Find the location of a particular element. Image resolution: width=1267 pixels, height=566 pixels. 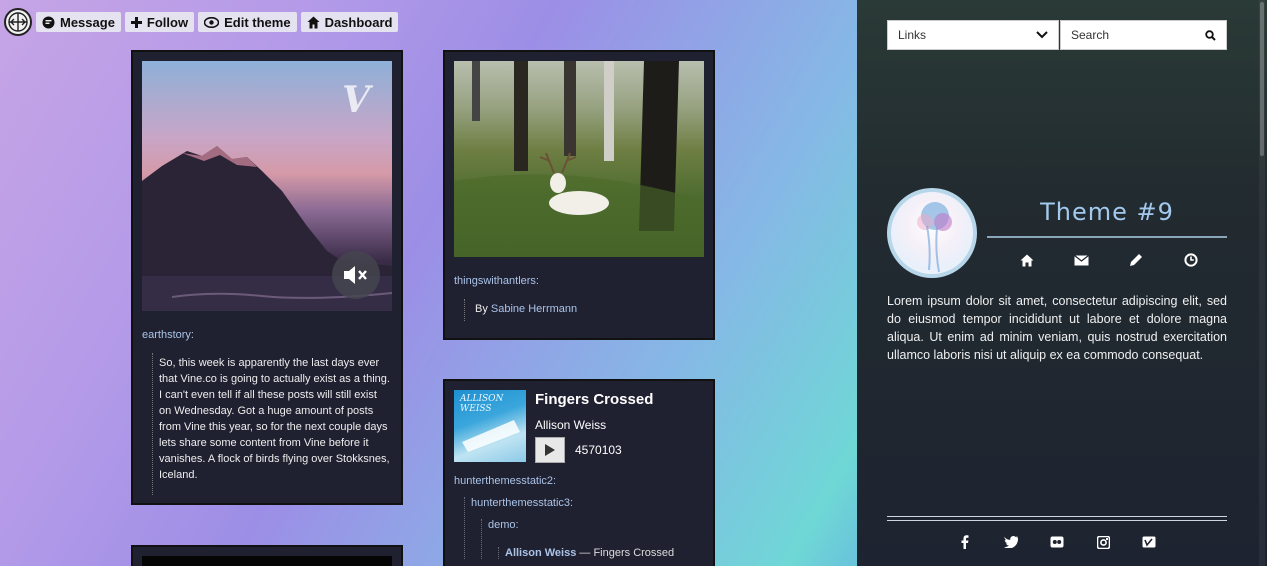

dashboard-label: Dashboard is located at coordinates (358, 22).